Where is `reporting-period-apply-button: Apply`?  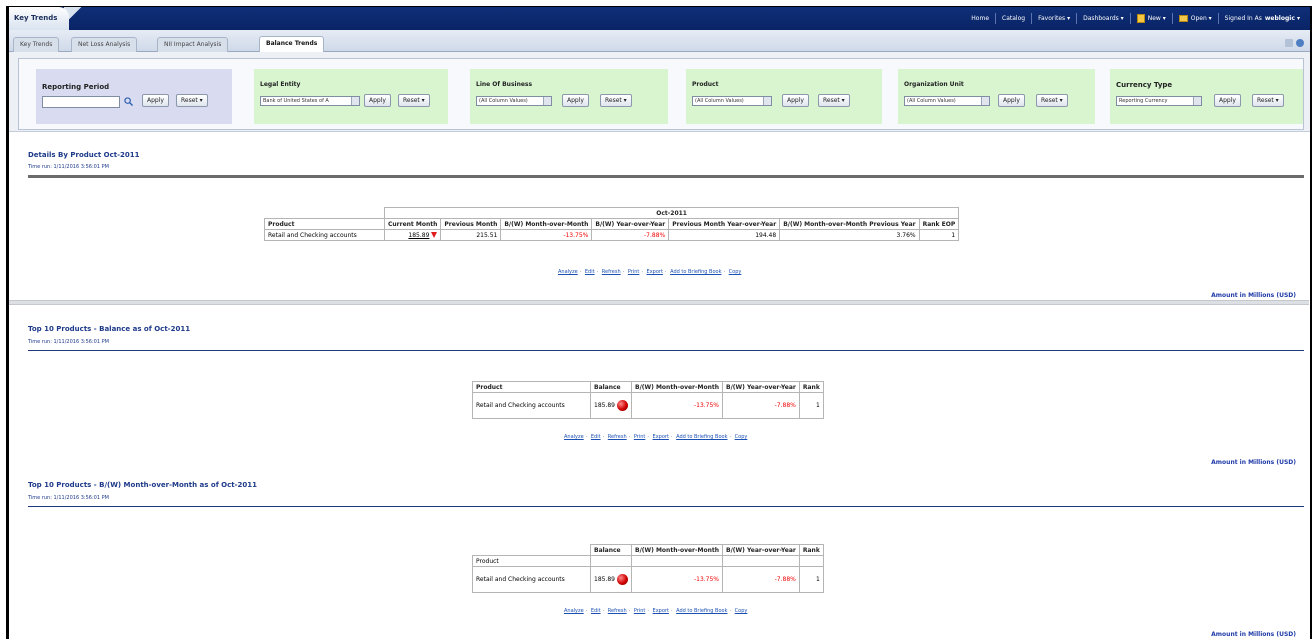
reporting-period-apply-button: Apply is located at coordinates (155, 100).